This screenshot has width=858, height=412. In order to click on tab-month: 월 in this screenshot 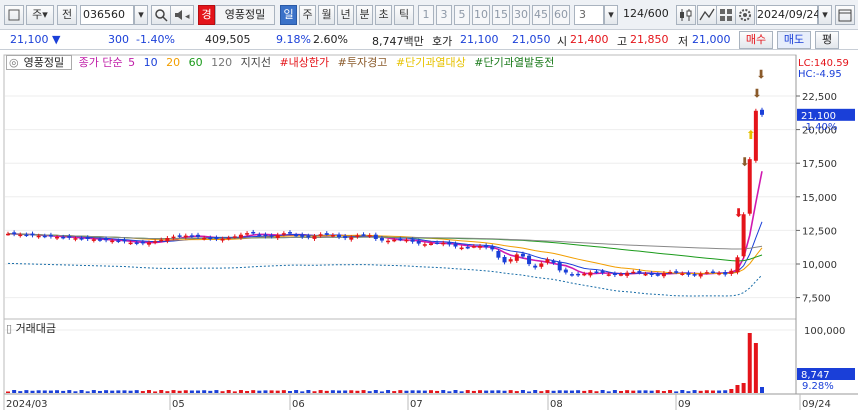, I will do `click(326, 15)`.